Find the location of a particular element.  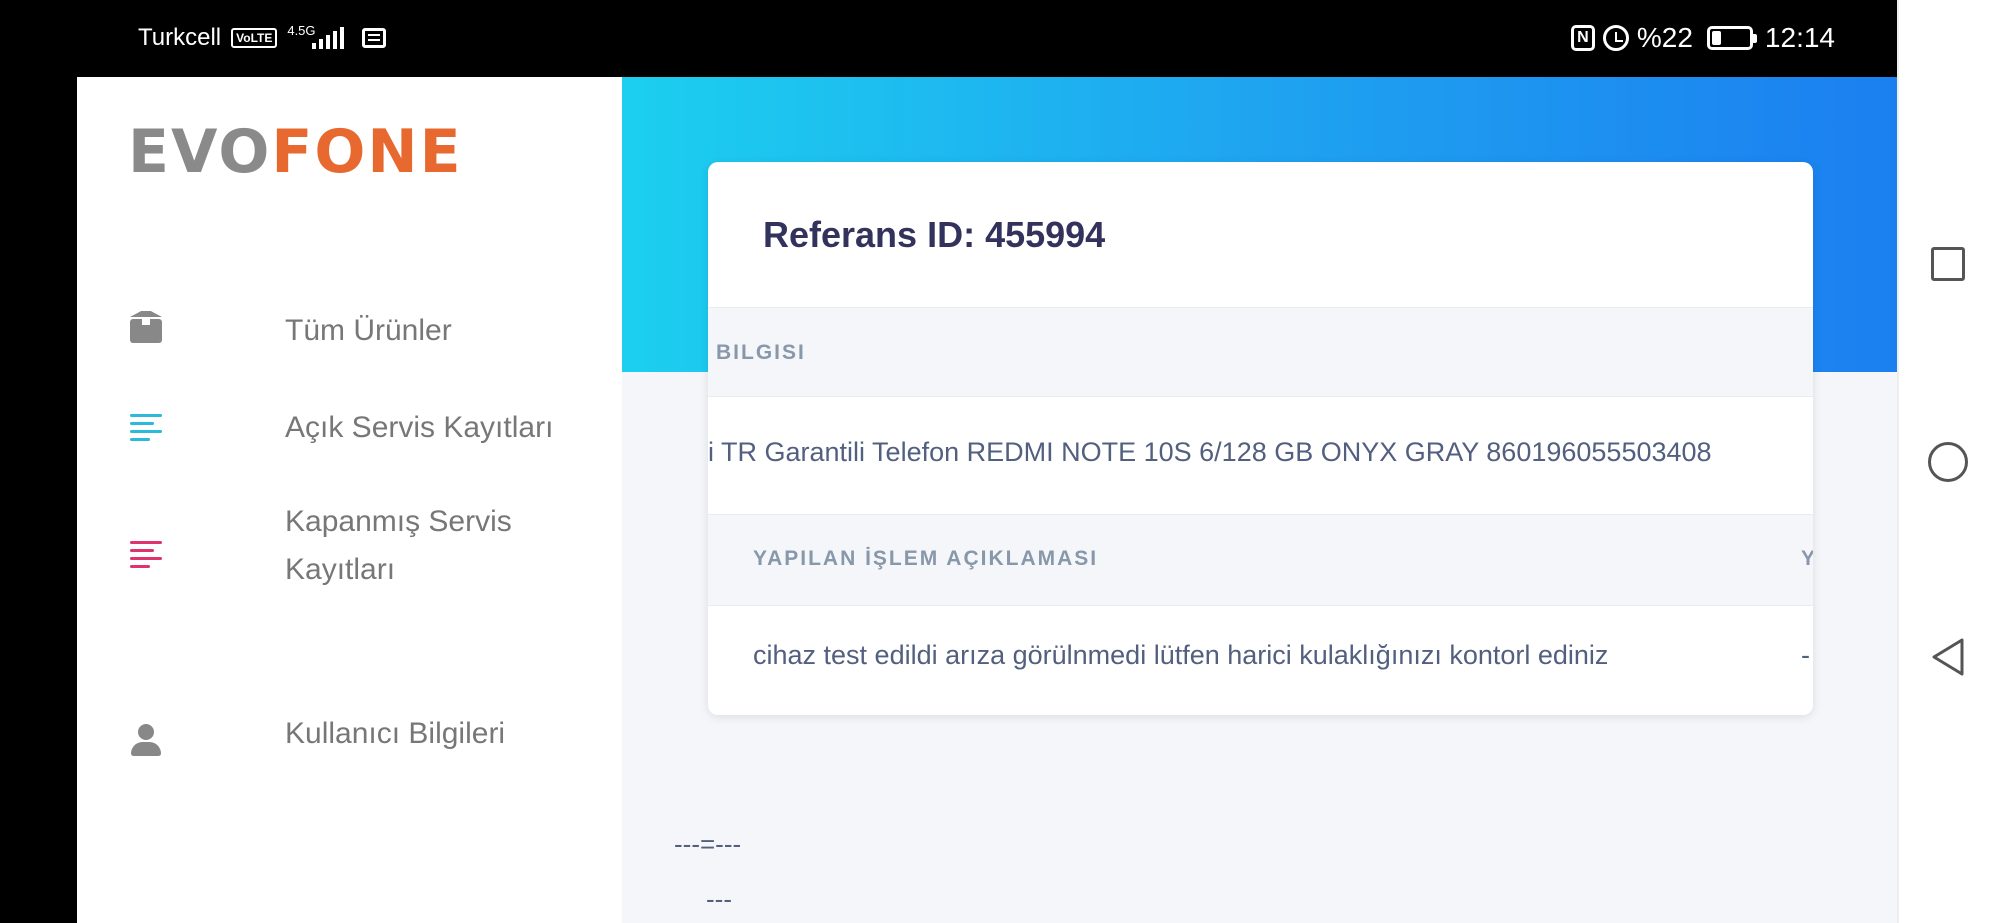

nfc-icon: N is located at coordinates (1582, 38).